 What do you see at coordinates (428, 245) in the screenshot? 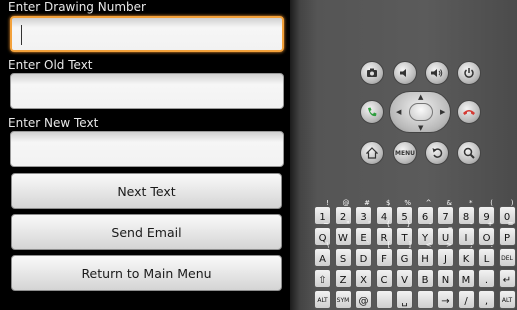
I see `key-alt-symbol: <` at bounding box center [428, 245].